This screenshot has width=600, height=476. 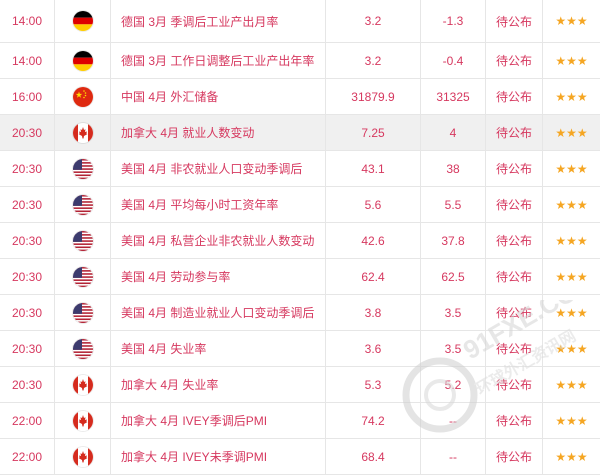 I want to click on table-row: 14:00 德国 3月 工作日调整后工业产出年率 3.2 -0.4 待公布 ★★★, so click(x=300, y=61).